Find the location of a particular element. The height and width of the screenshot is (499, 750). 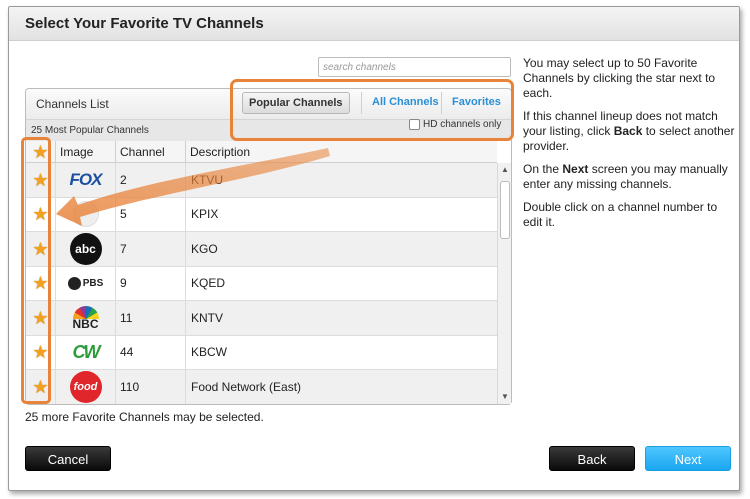

next-button: Next is located at coordinates (688, 458).